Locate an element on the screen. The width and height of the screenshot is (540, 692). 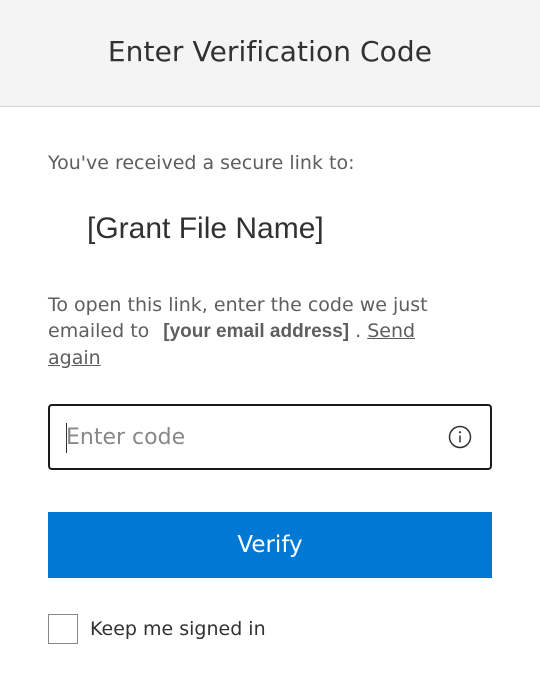
verify-button: Verify is located at coordinates (270, 545).